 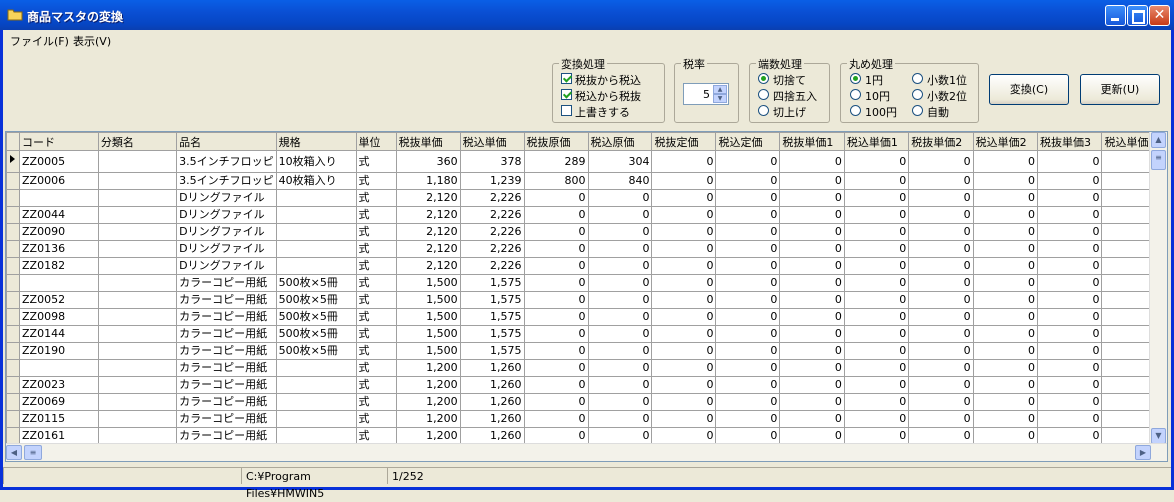 What do you see at coordinates (492, 283) in the screenshot?
I see `table-cell: 1,575` at bounding box center [492, 283].